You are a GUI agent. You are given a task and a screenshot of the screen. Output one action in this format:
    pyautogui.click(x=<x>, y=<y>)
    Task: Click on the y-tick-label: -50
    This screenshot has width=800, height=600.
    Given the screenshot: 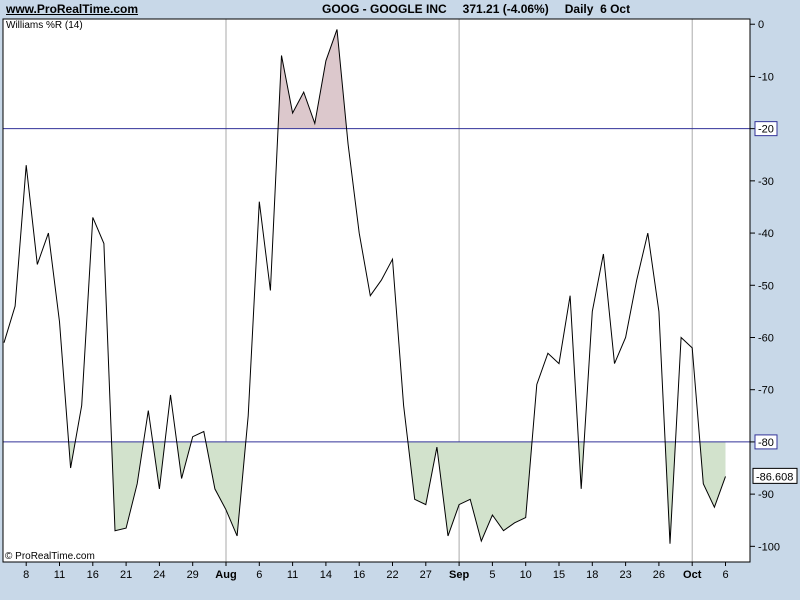 What is the action you would take?
    pyautogui.click(x=766, y=286)
    